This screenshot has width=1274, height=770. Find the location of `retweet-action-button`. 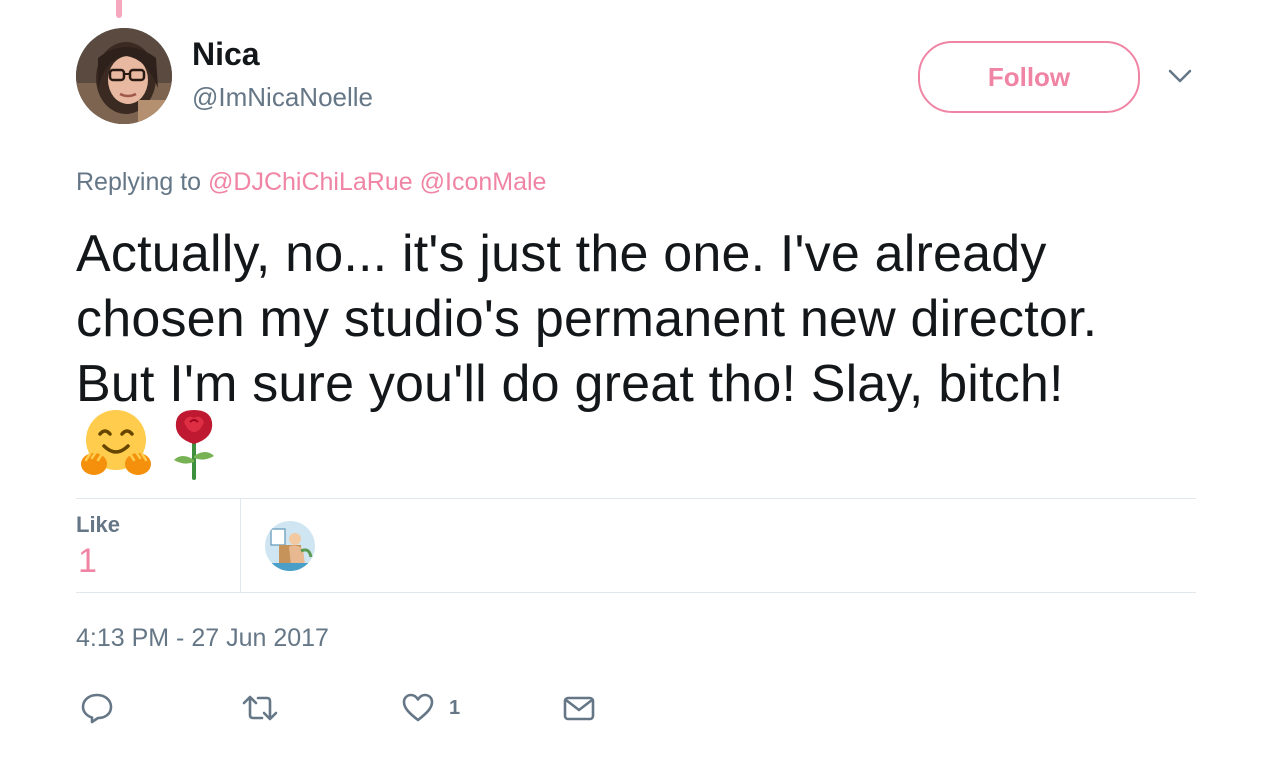

retweet-action-button is located at coordinates (260, 708).